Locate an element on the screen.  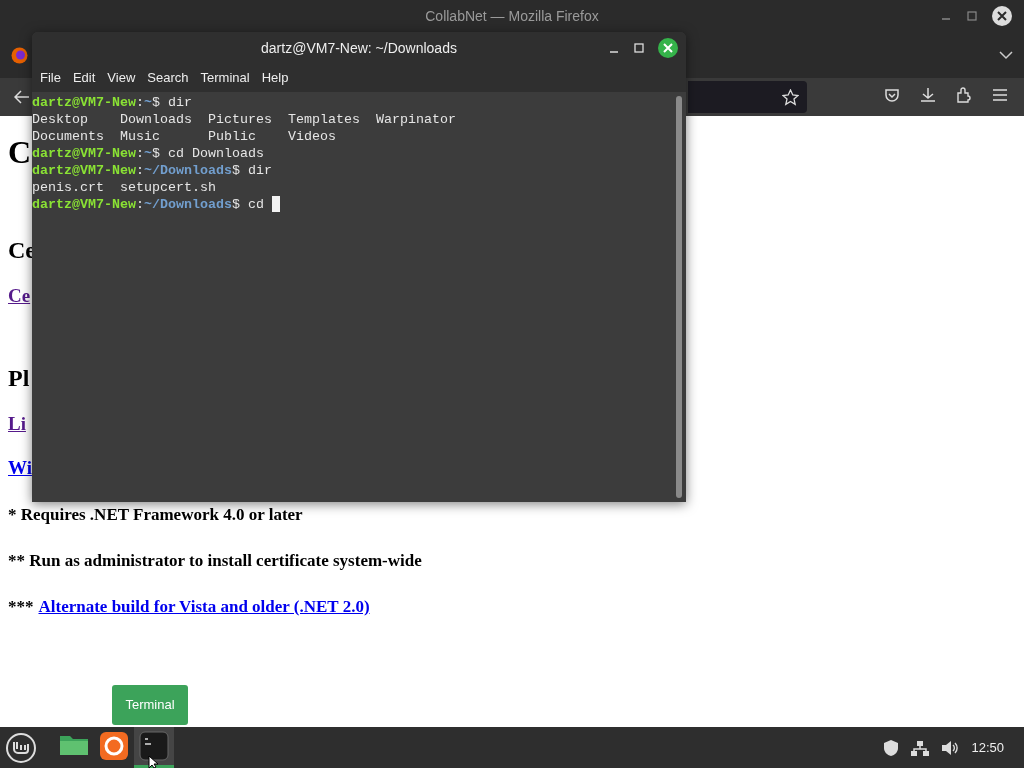
extensions-icon is located at coordinates (964, 95).